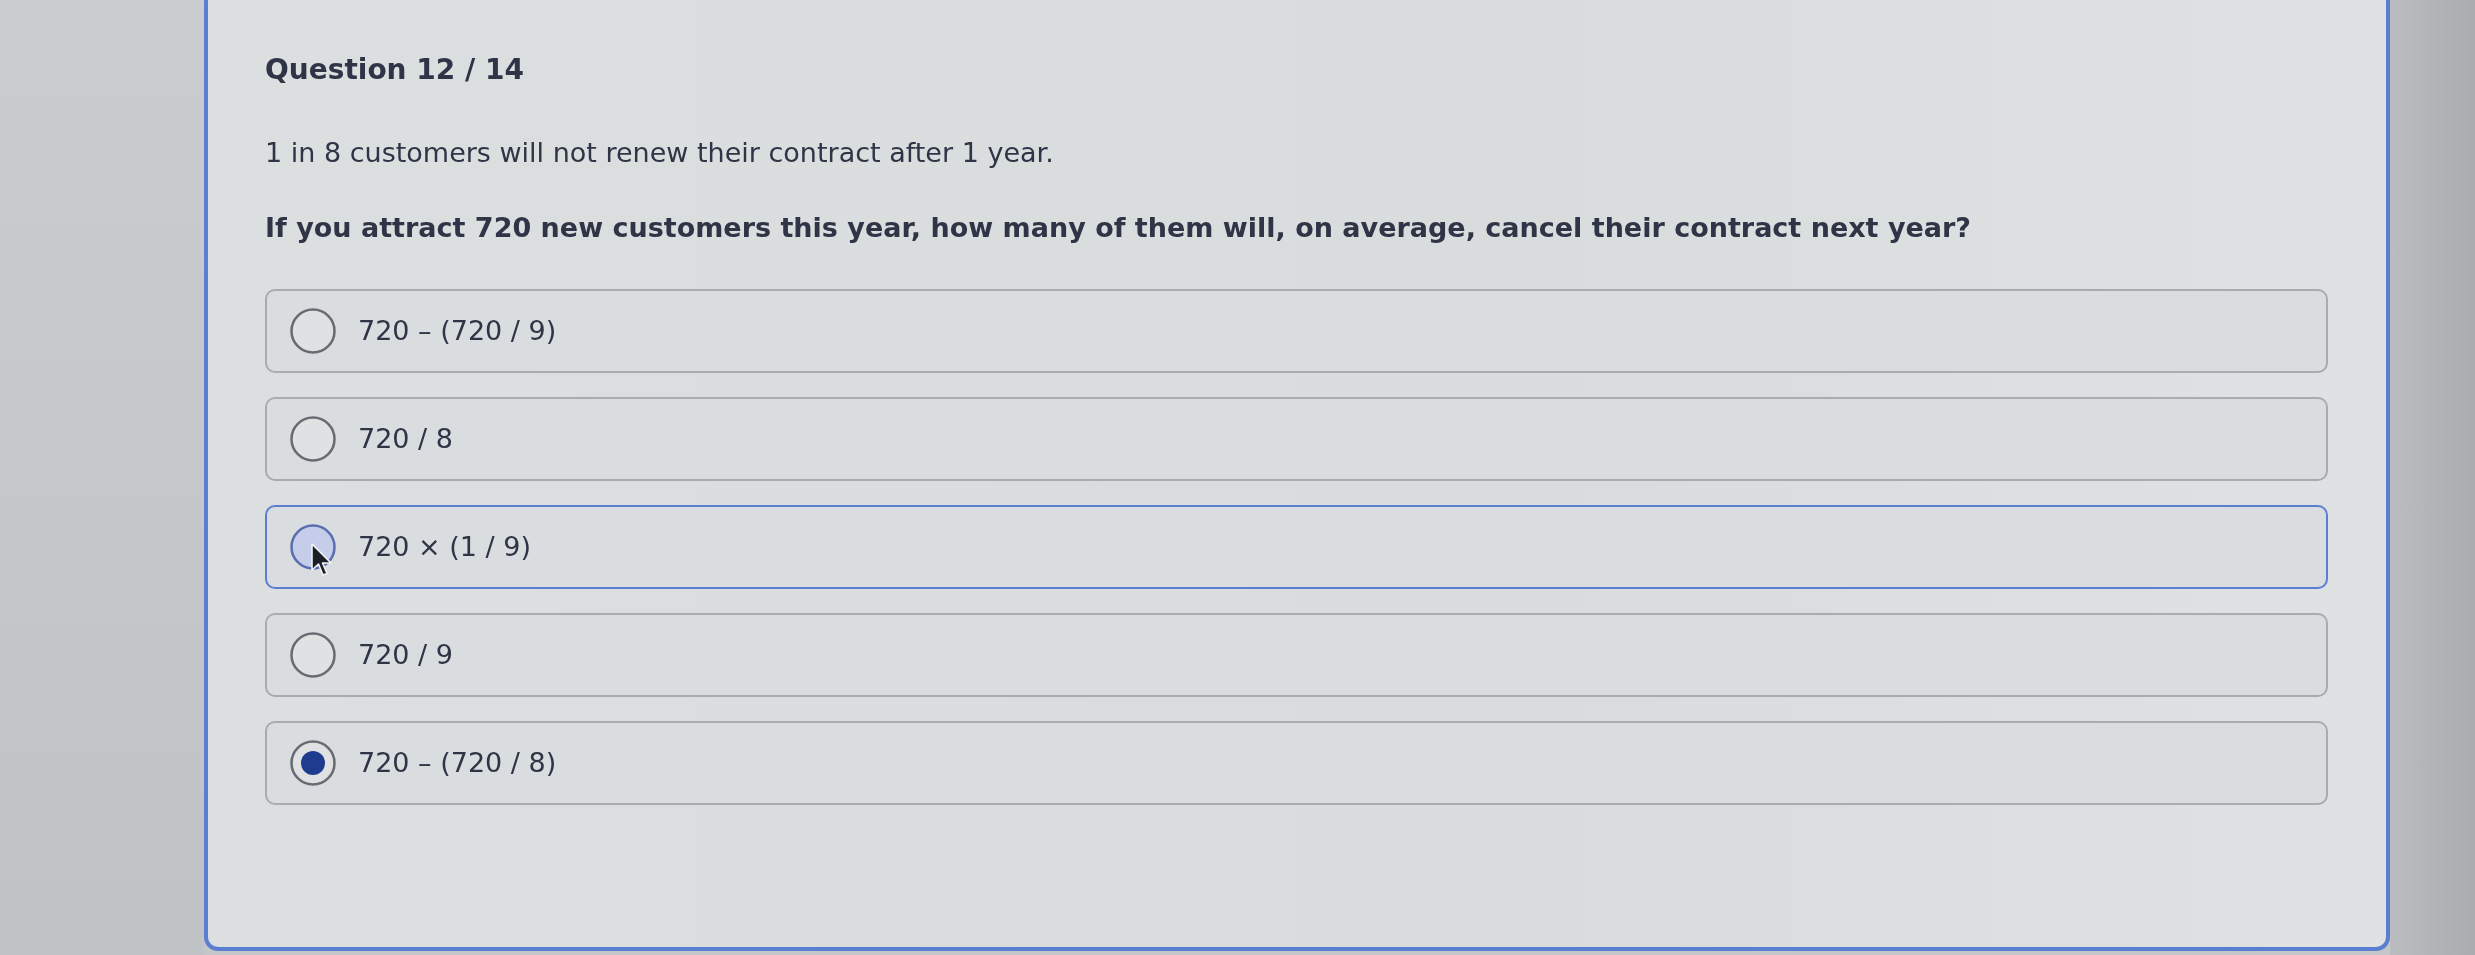 The image size is (2475, 955). I want to click on answer-option: 720 – (720 / 9), so click(1296, 331).